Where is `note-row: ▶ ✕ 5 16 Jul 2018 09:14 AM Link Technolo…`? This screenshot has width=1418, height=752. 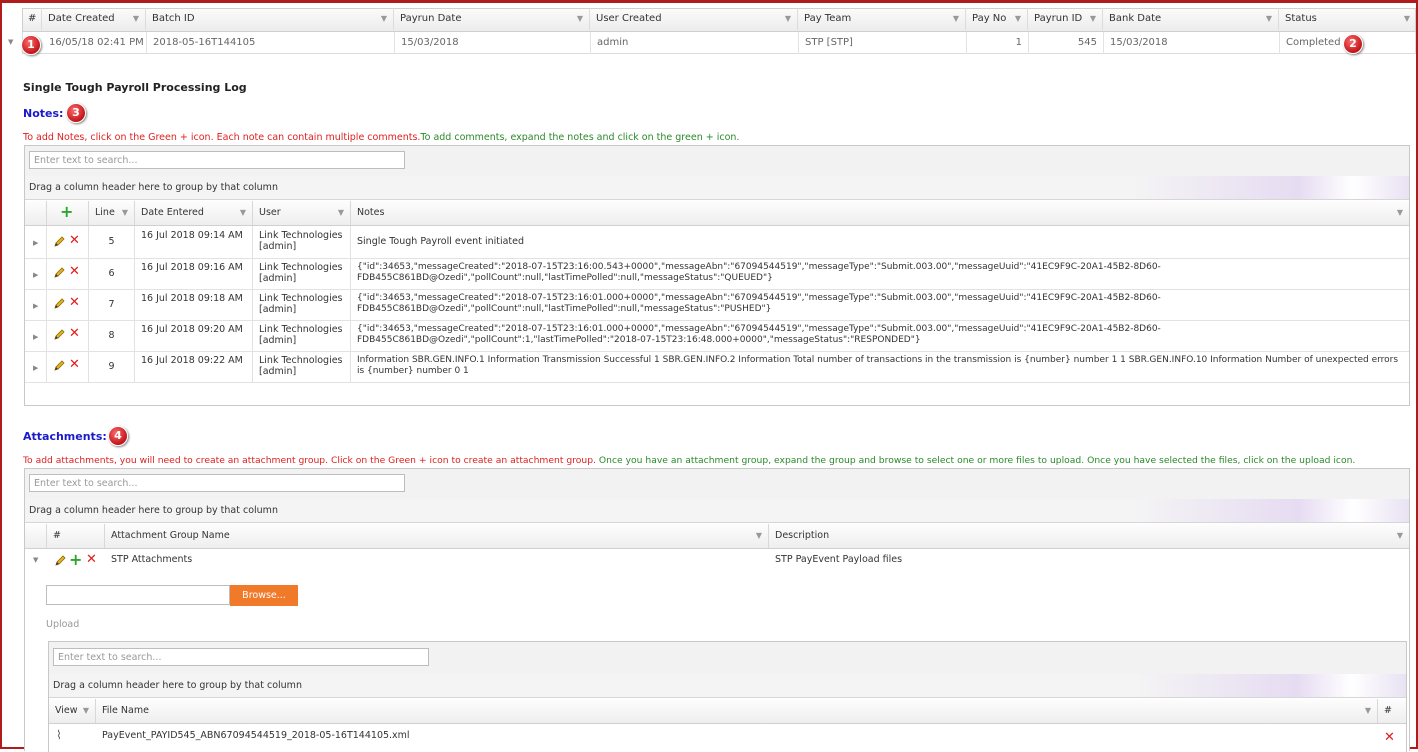
note-row: ▶ ✕ 5 16 Jul 2018 09:14 AM Link Technolo… is located at coordinates (717, 242).